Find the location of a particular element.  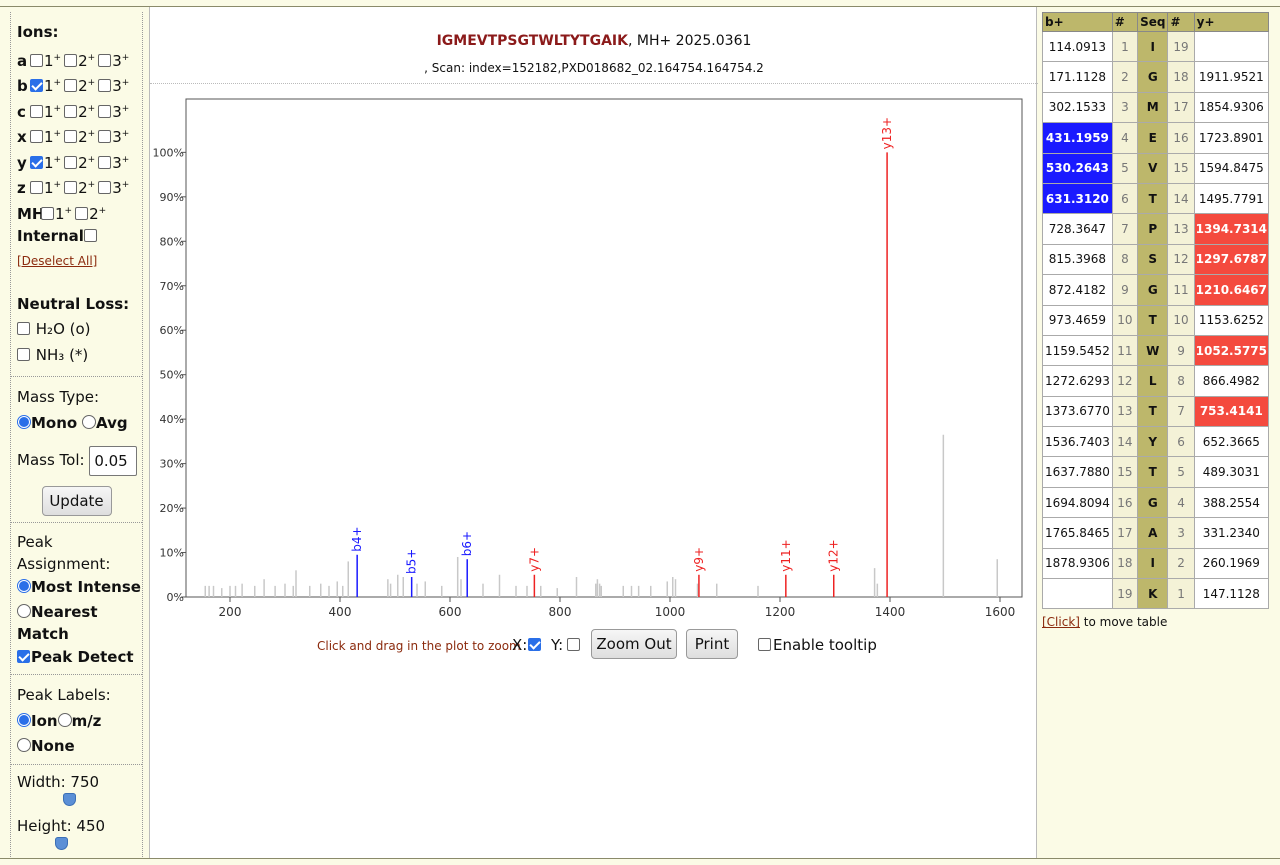

fragment-row: 1765.8465 17 A 3 331.2340 is located at coordinates (1156, 533).